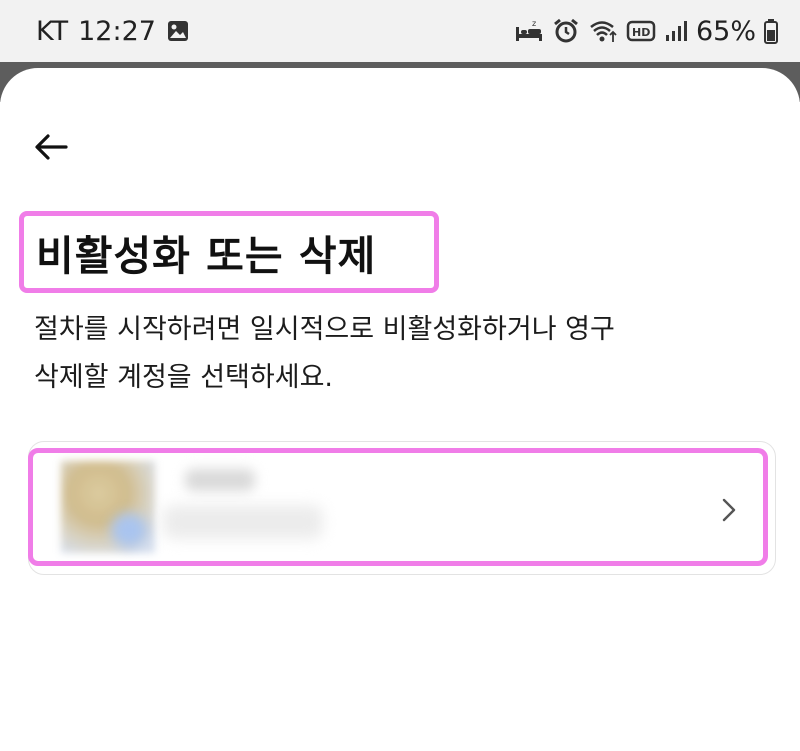 This screenshot has height=751, width=800. I want to click on status-bar: KT 12:27 z HD 65%, so click(400, 31).